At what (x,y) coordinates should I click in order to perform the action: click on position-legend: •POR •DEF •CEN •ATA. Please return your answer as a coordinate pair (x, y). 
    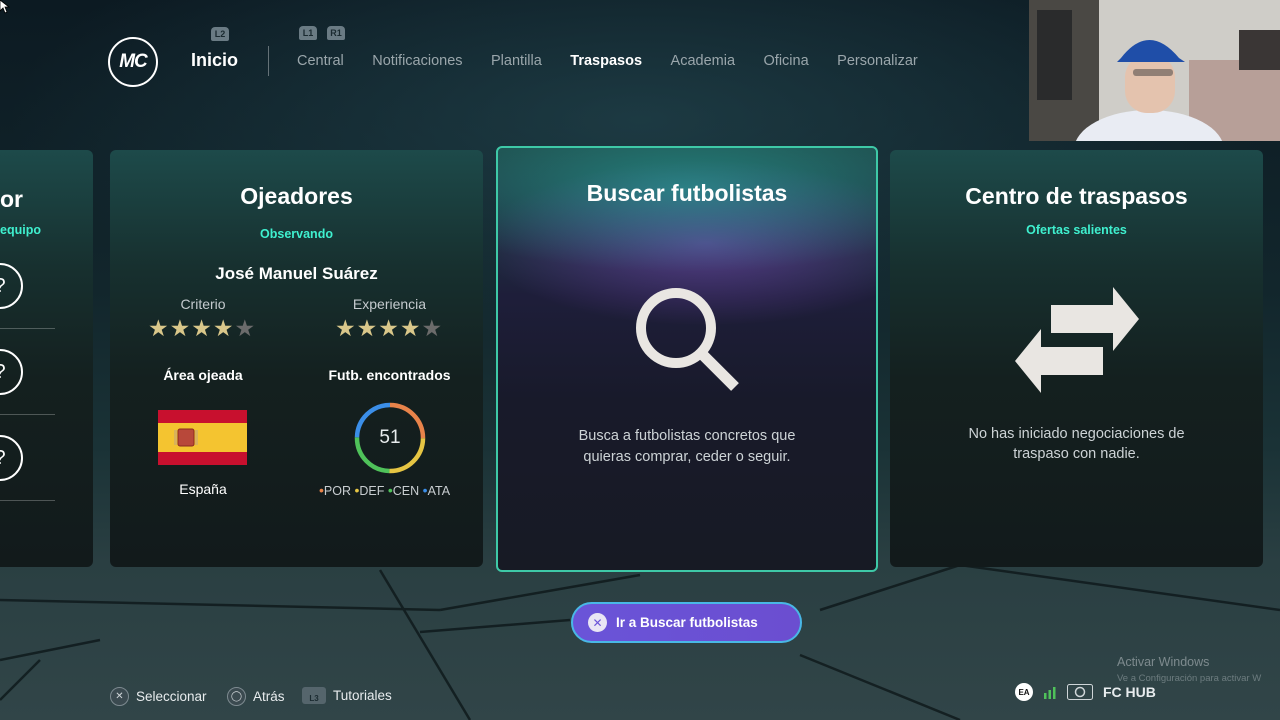
    Looking at the image, I should click on (384, 490).